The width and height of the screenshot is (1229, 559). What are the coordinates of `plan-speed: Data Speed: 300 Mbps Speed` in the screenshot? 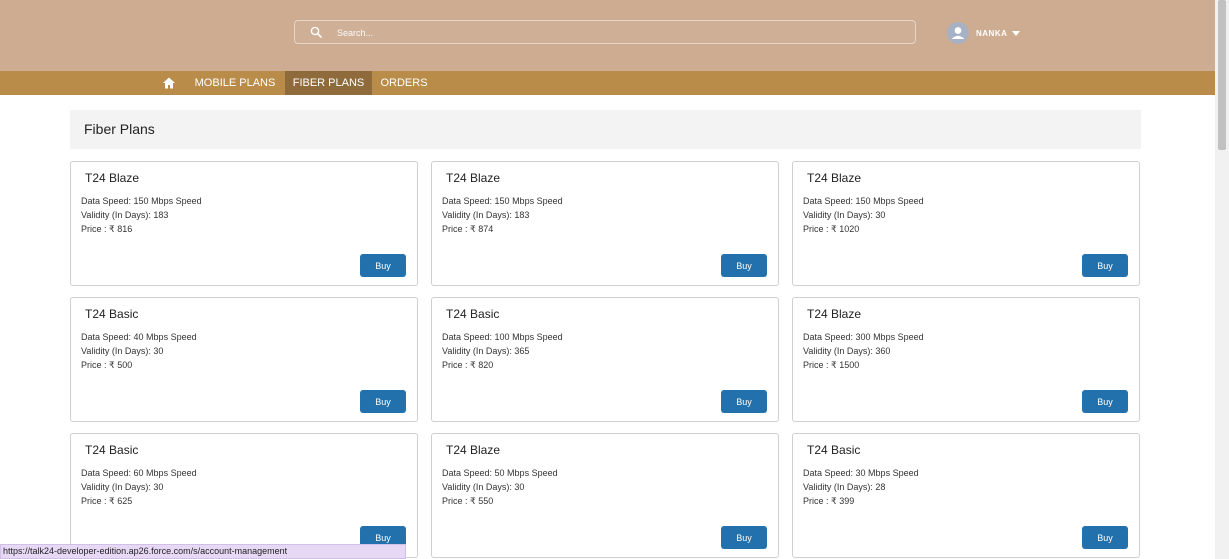 It's located at (863, 337).